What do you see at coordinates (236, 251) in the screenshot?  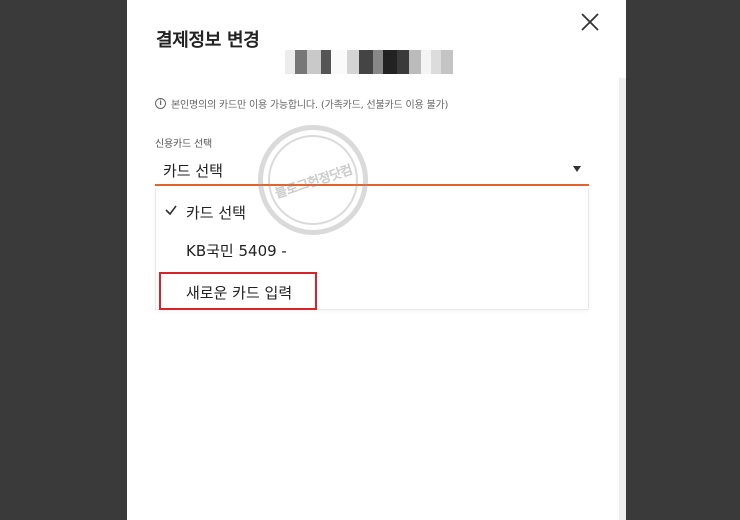 I see `card-option-label: KB국민 5409 -` at bounding box center [236, 251].